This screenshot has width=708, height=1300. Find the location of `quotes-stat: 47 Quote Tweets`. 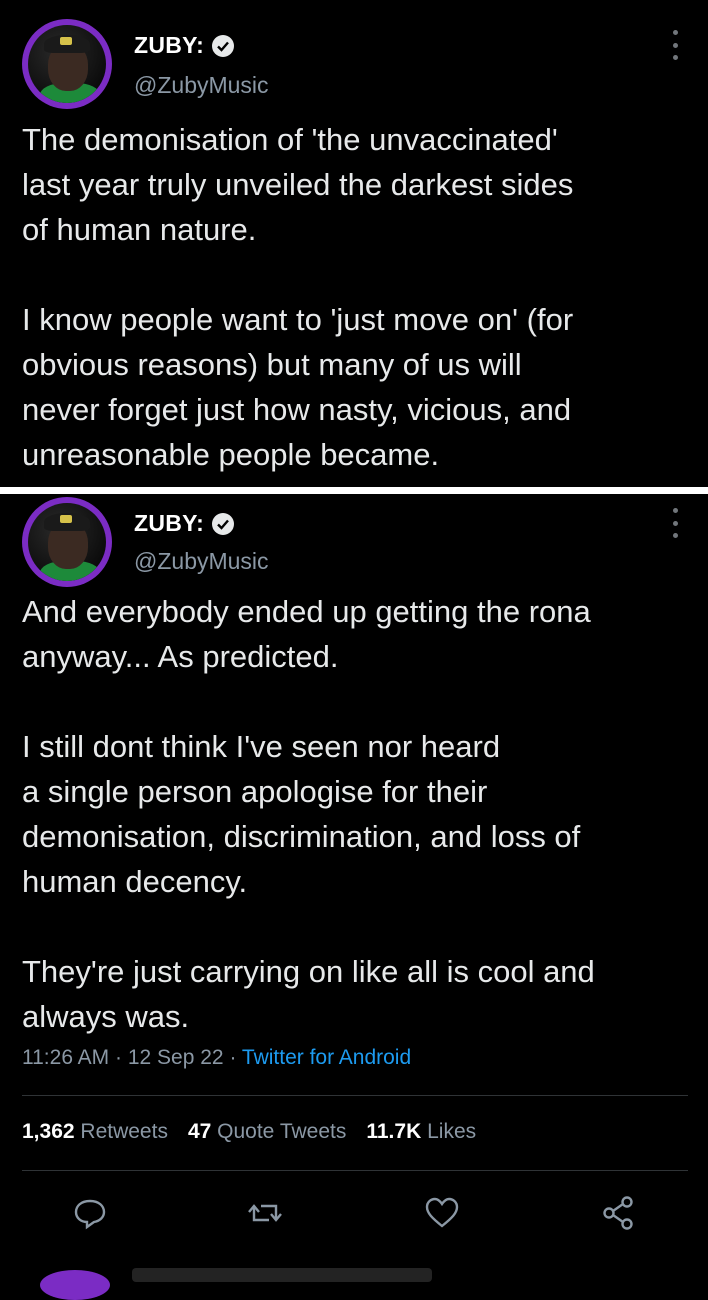

quotes-stat: 47 Quote Tweets is located at coordinates (267, 1132).